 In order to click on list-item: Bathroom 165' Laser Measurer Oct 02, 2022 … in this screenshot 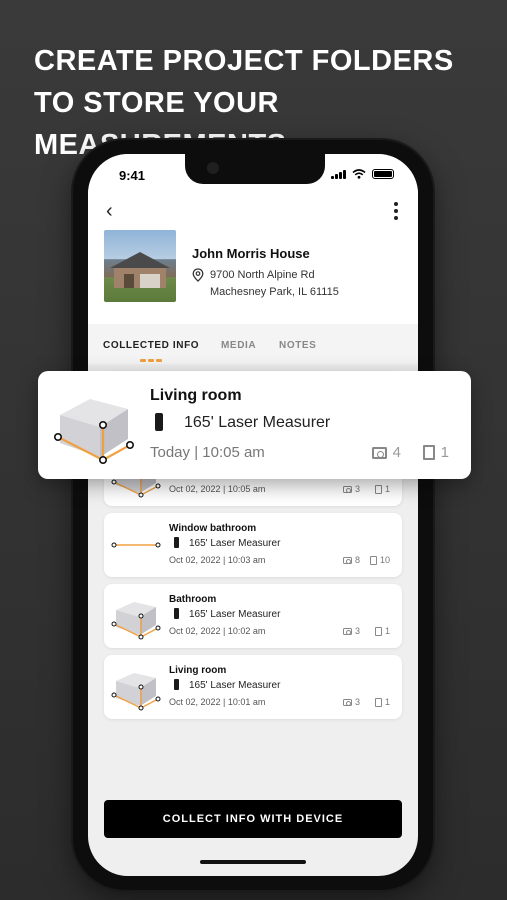, I will do `click(253, 616)`.